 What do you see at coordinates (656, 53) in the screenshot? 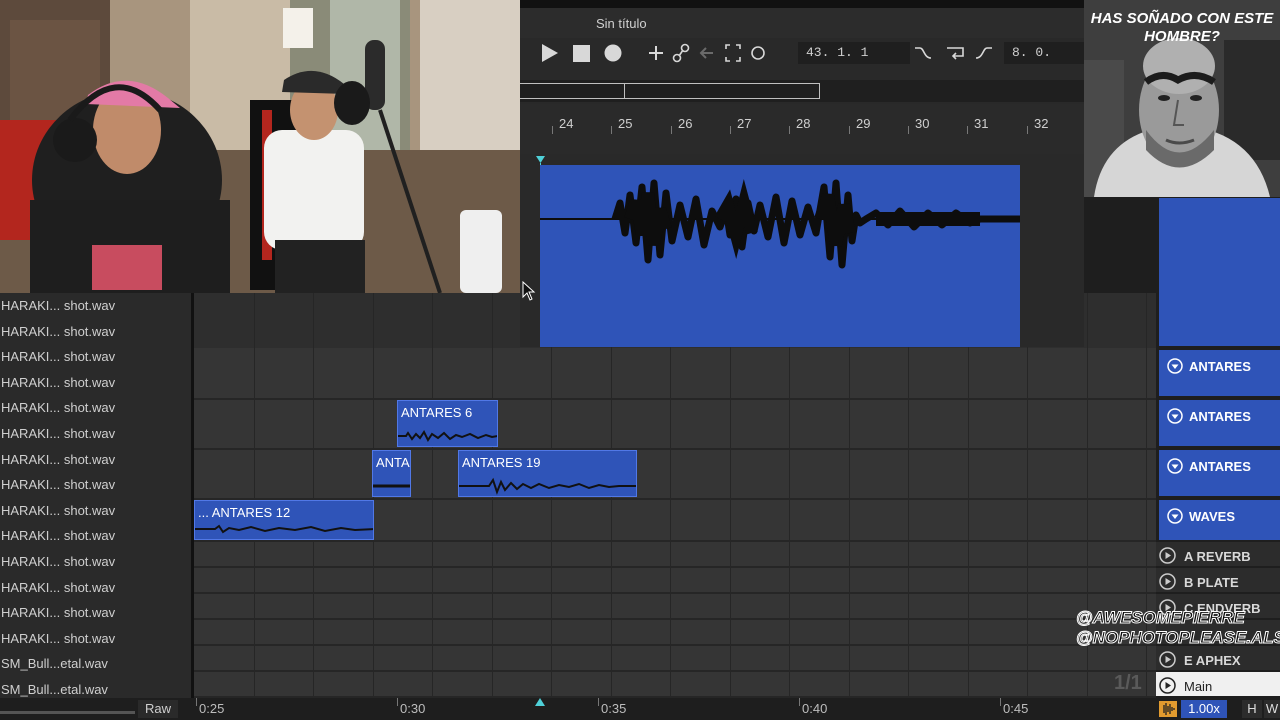
I see `add-icon` at bounding box center [656, 53].